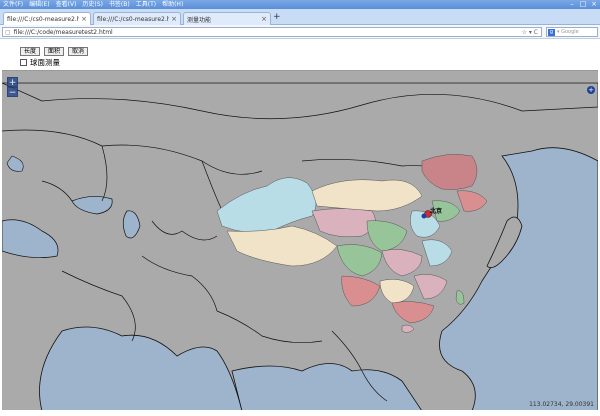  I want to click on new-tab-button: +, so click(277, 17).